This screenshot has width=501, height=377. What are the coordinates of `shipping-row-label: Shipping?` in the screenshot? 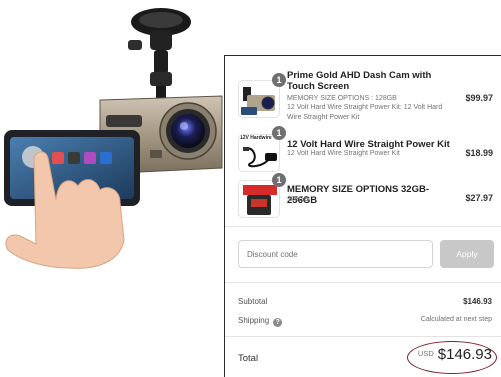 It's located at (260, 321).